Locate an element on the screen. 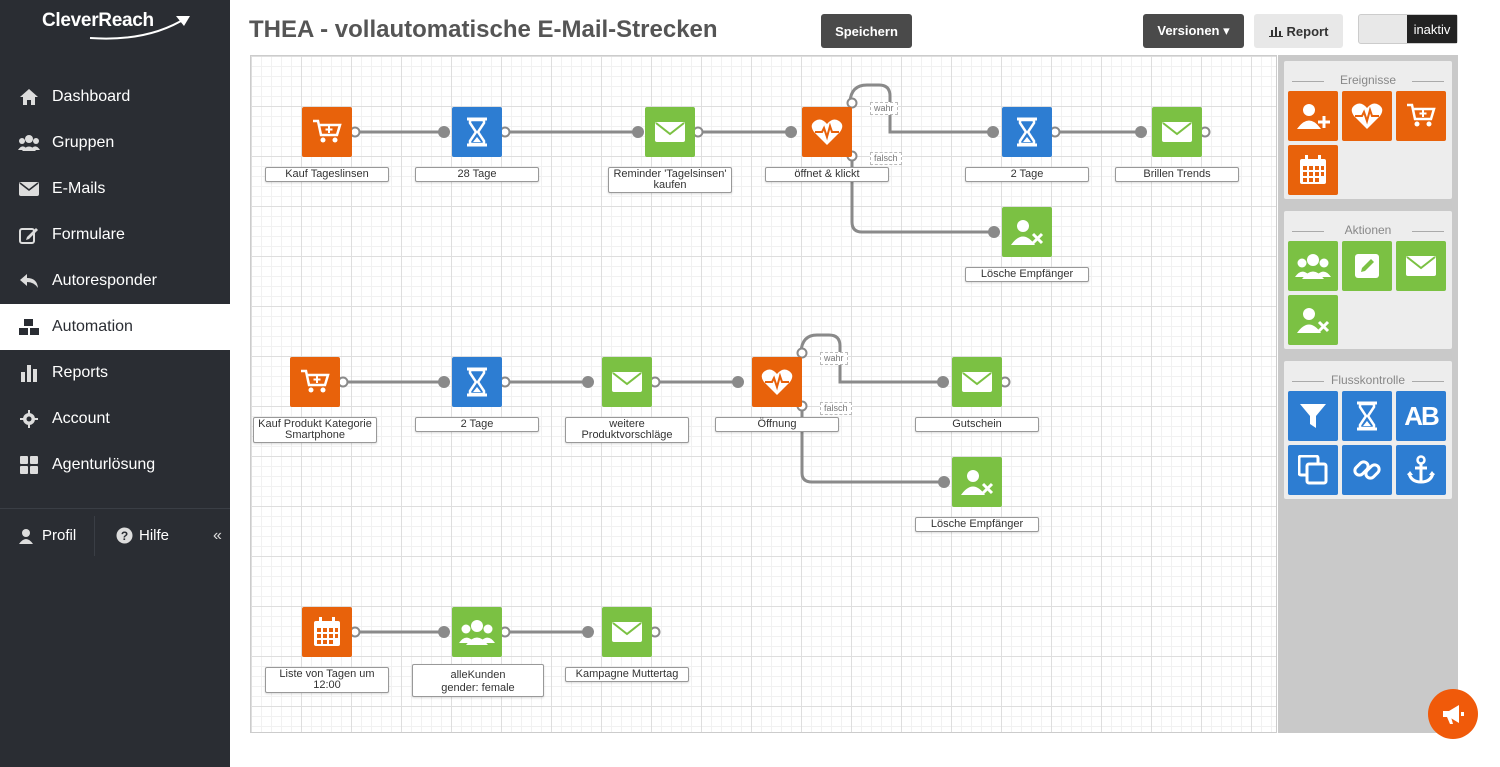 The image size is (1500, 767). versions-dropdown: Versionen ▾ is located at coordinates (1193, 31).